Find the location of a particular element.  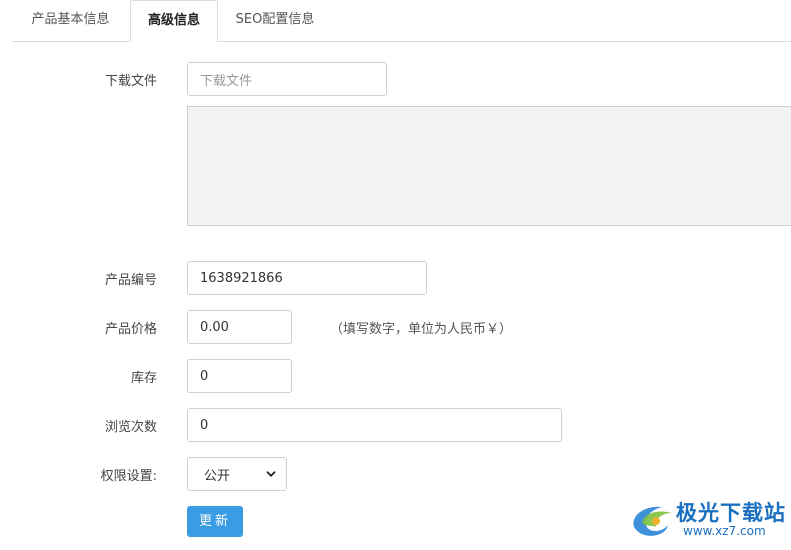

product-code-label: 产品编号 is located at coordinates (130, 280).